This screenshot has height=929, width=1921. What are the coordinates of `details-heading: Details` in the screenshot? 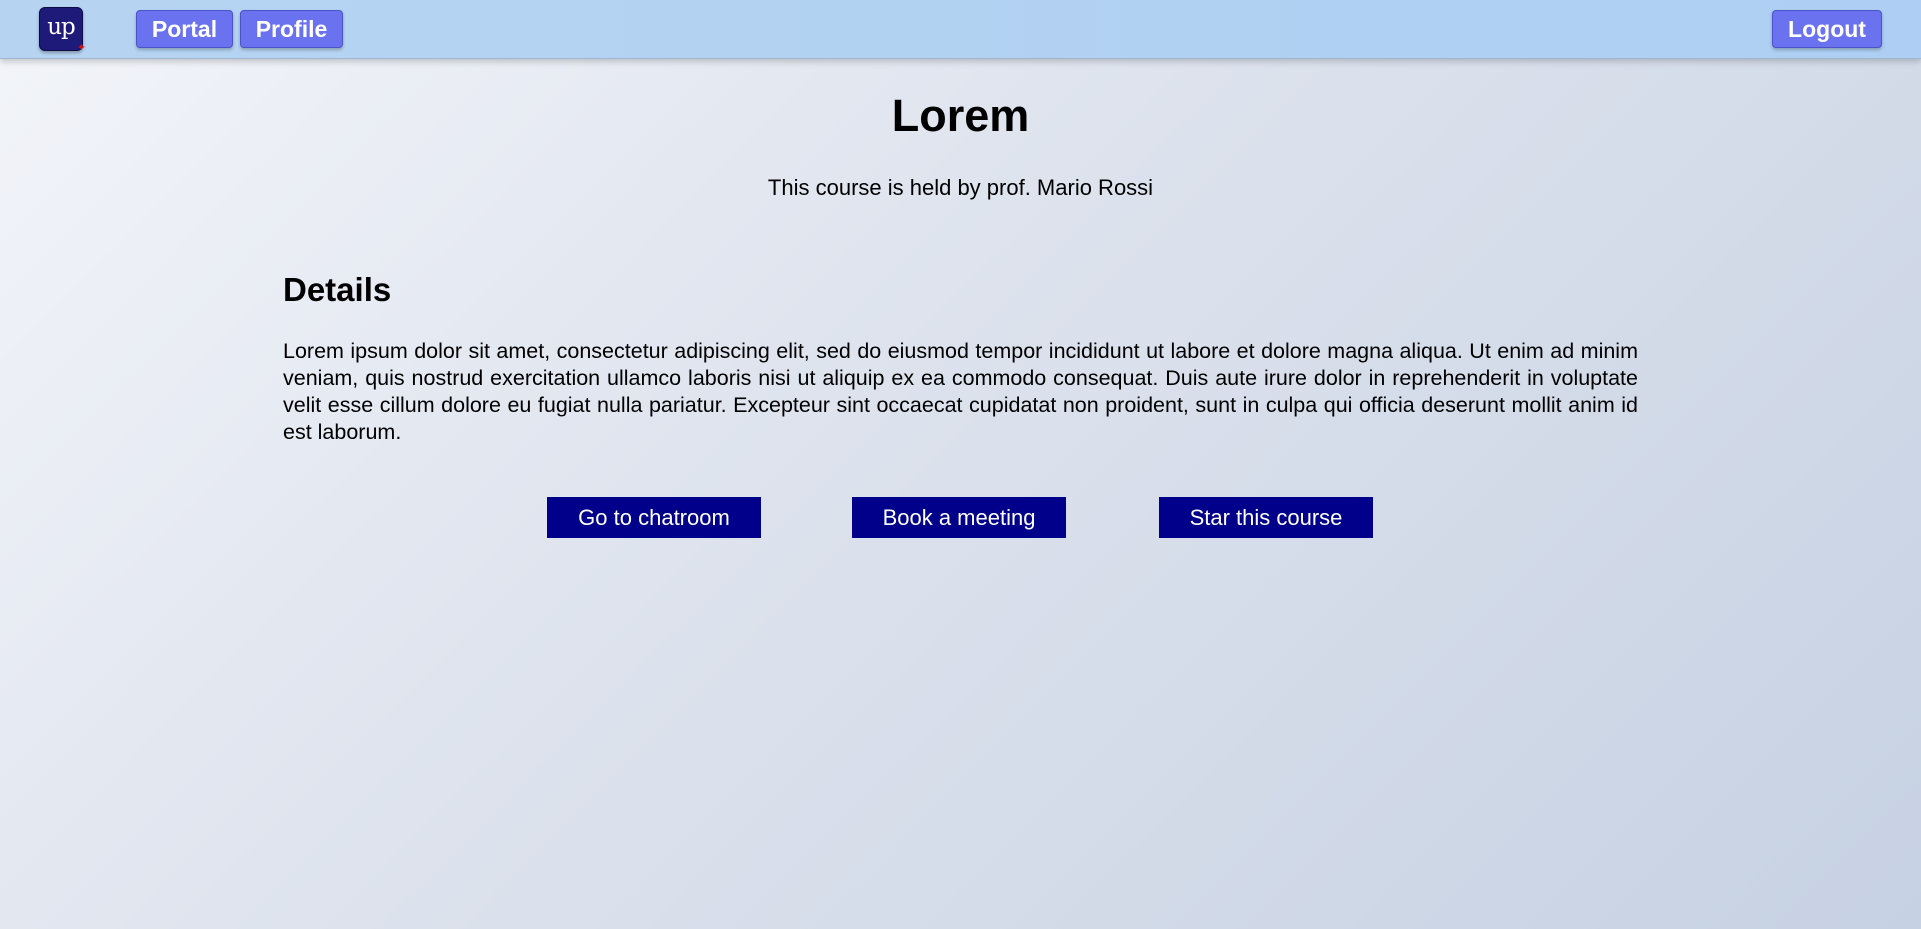 It's located at (337, 289).